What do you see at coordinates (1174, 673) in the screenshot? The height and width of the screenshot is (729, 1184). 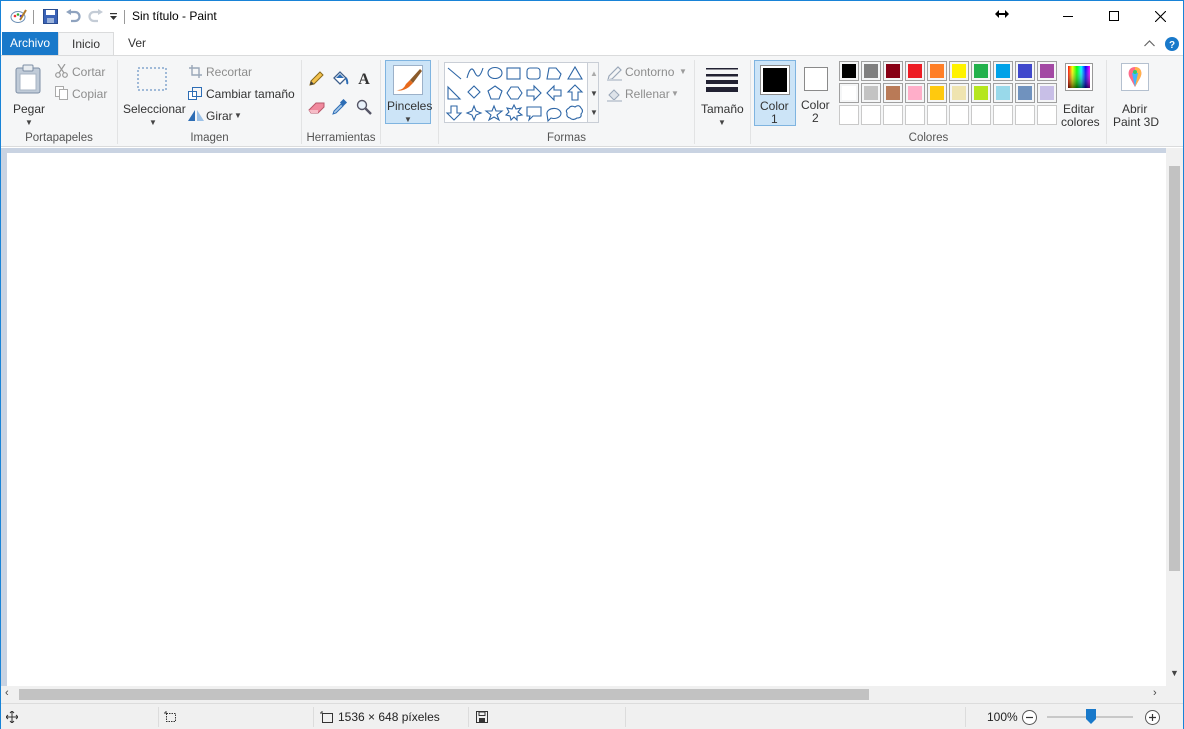 I see `scroll-down-icon: ▼` at bounding box center [1174, 673].